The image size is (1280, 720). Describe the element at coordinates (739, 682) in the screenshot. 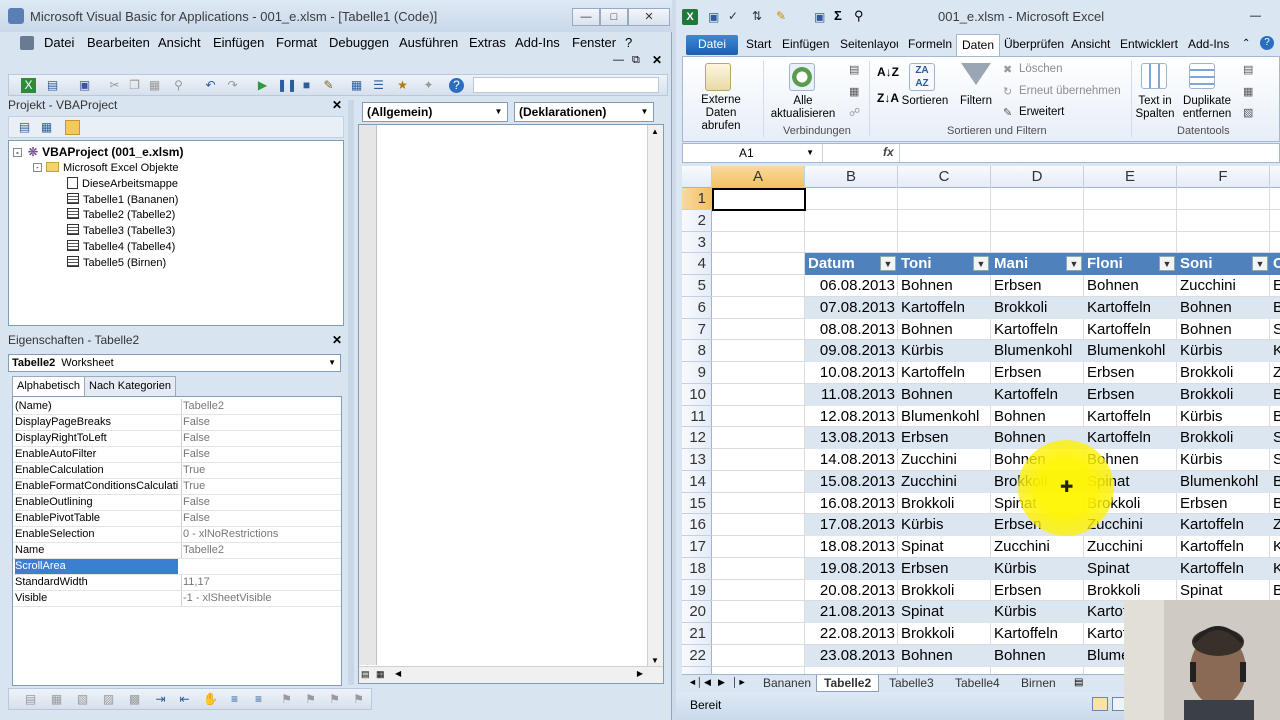

I see `last-sheet-icon: │►` at that location.